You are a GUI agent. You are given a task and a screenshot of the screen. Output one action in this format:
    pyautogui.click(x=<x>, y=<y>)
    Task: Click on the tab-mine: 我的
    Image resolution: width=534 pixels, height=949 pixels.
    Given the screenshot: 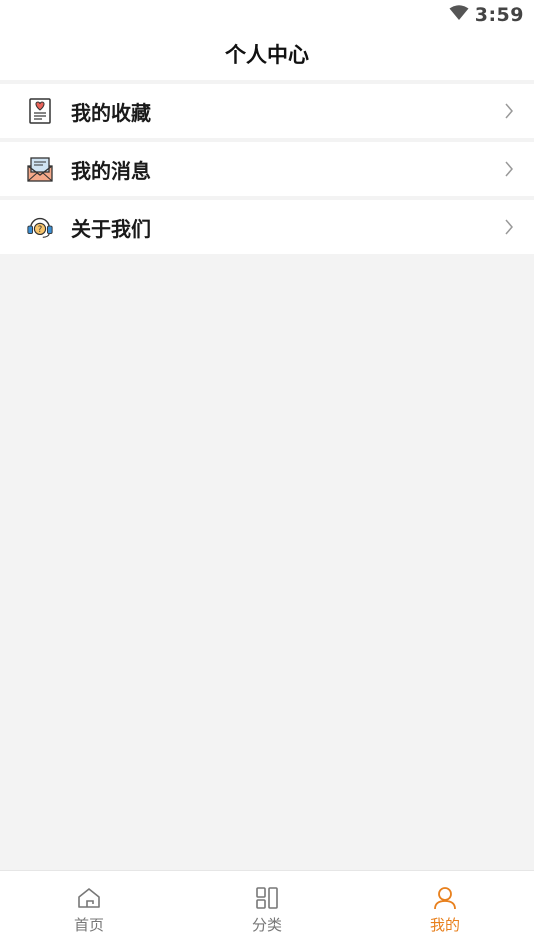 What is the action you would take?
    pyautogui.click(x=445, y=910)
    